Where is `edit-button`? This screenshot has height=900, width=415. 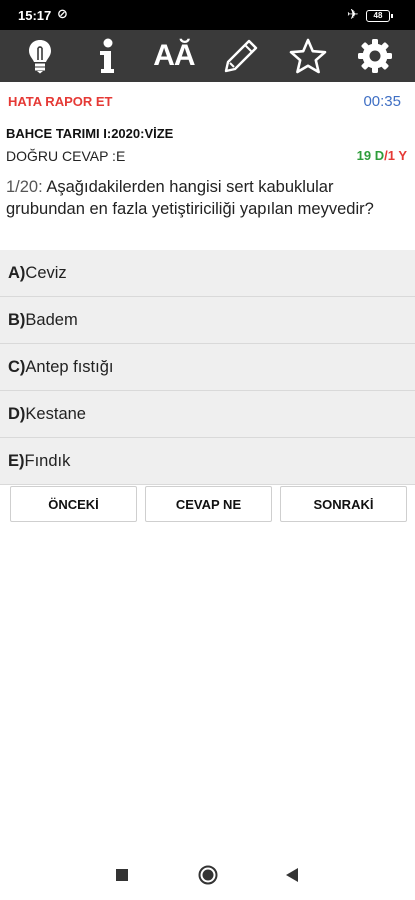
edit-button is located at coordinates (241, 56).